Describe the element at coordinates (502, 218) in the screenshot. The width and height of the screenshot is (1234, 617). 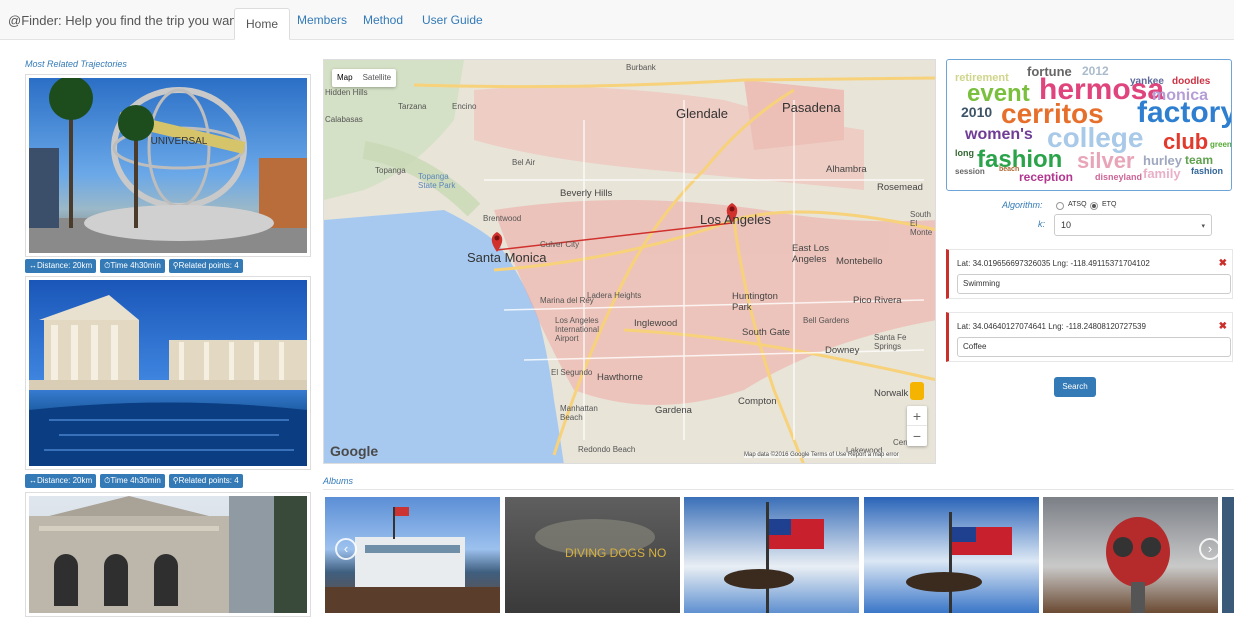
I see `map-label: Brentwood` at that location.